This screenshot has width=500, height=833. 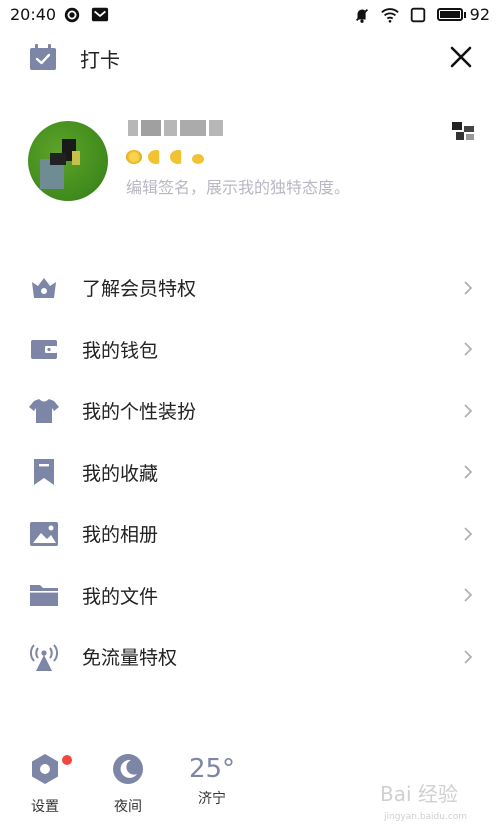 I want to click on weather-widget: 25° 济宁, so click(x=212, y=780).